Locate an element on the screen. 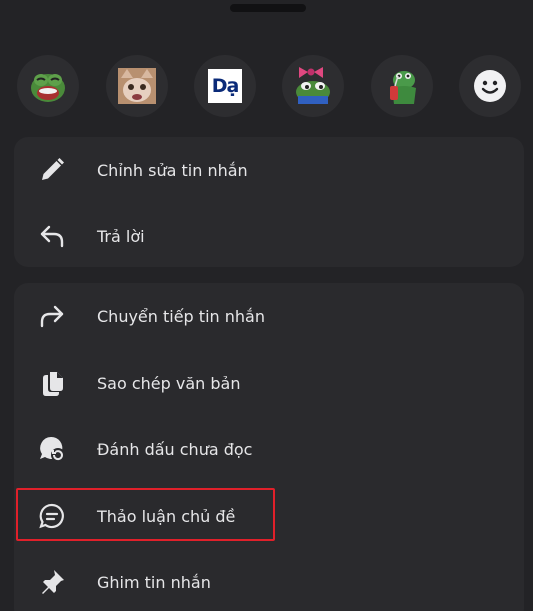 Image resolution: width=533 pixels, height=611 pixels. reaction-bar: Dạ is located at coordinates (266, 86).